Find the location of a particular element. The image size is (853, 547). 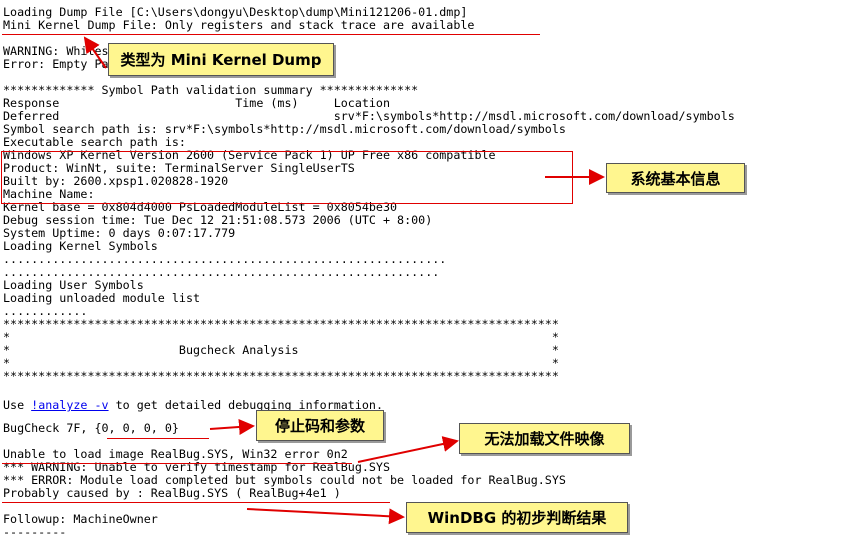

bugcheck-callout: 停止码和参数 is located at coordinates (320, 425).